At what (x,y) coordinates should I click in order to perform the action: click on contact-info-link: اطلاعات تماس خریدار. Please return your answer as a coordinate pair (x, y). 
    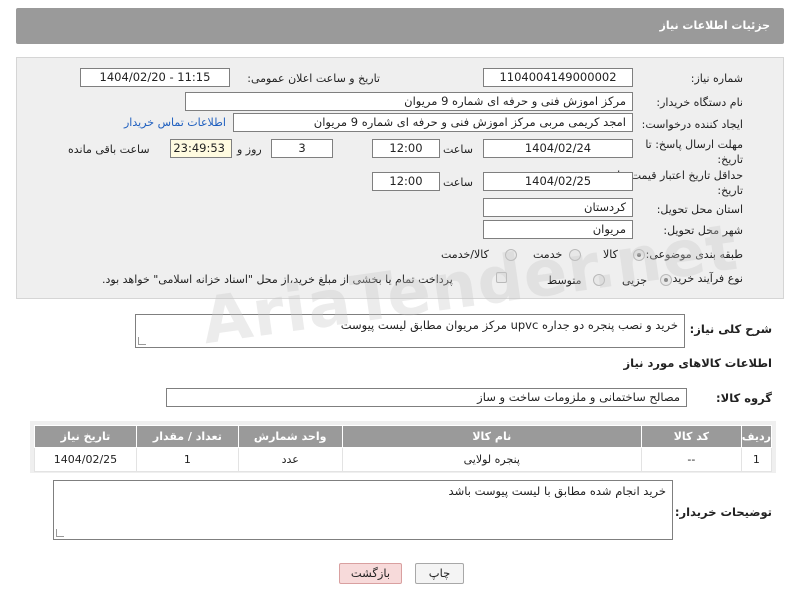
    Looking at the image, I should click on (175, 122).